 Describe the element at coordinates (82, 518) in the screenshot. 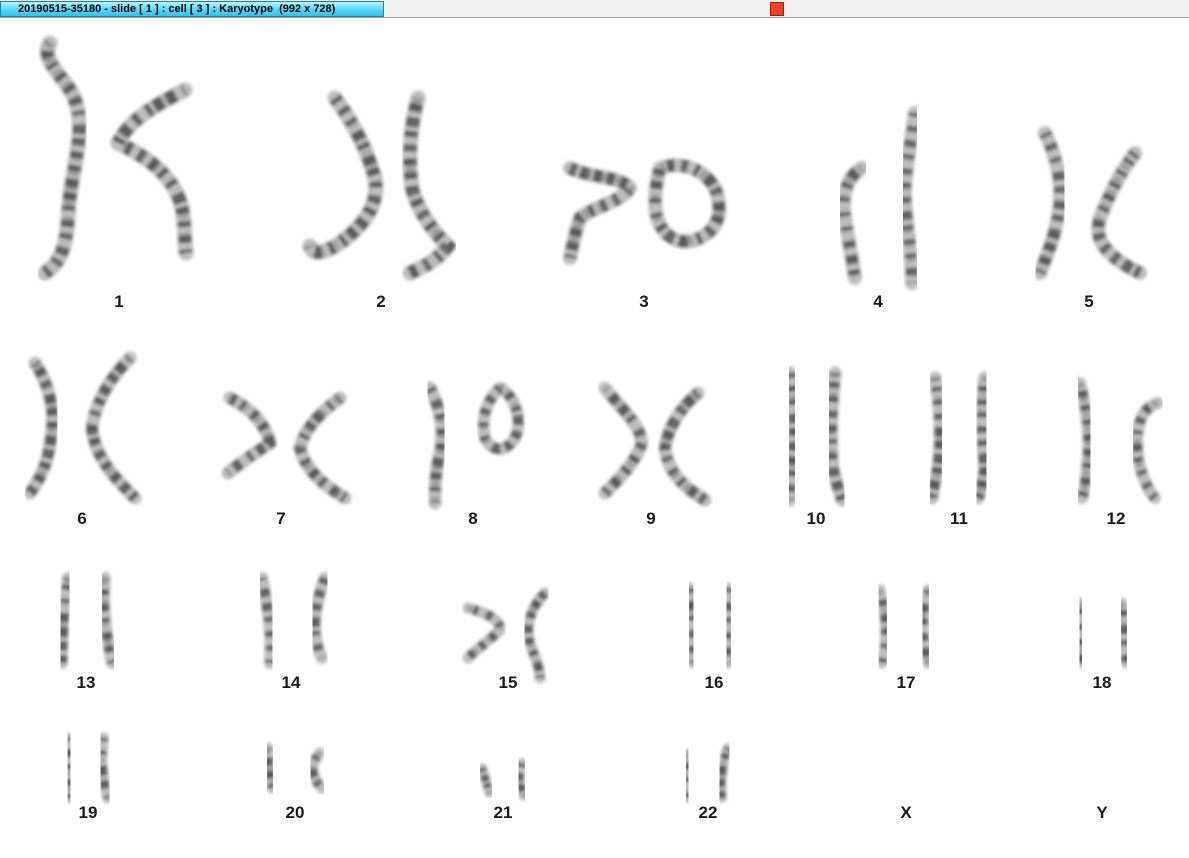

I see `chromosome-label: 6` at that location.